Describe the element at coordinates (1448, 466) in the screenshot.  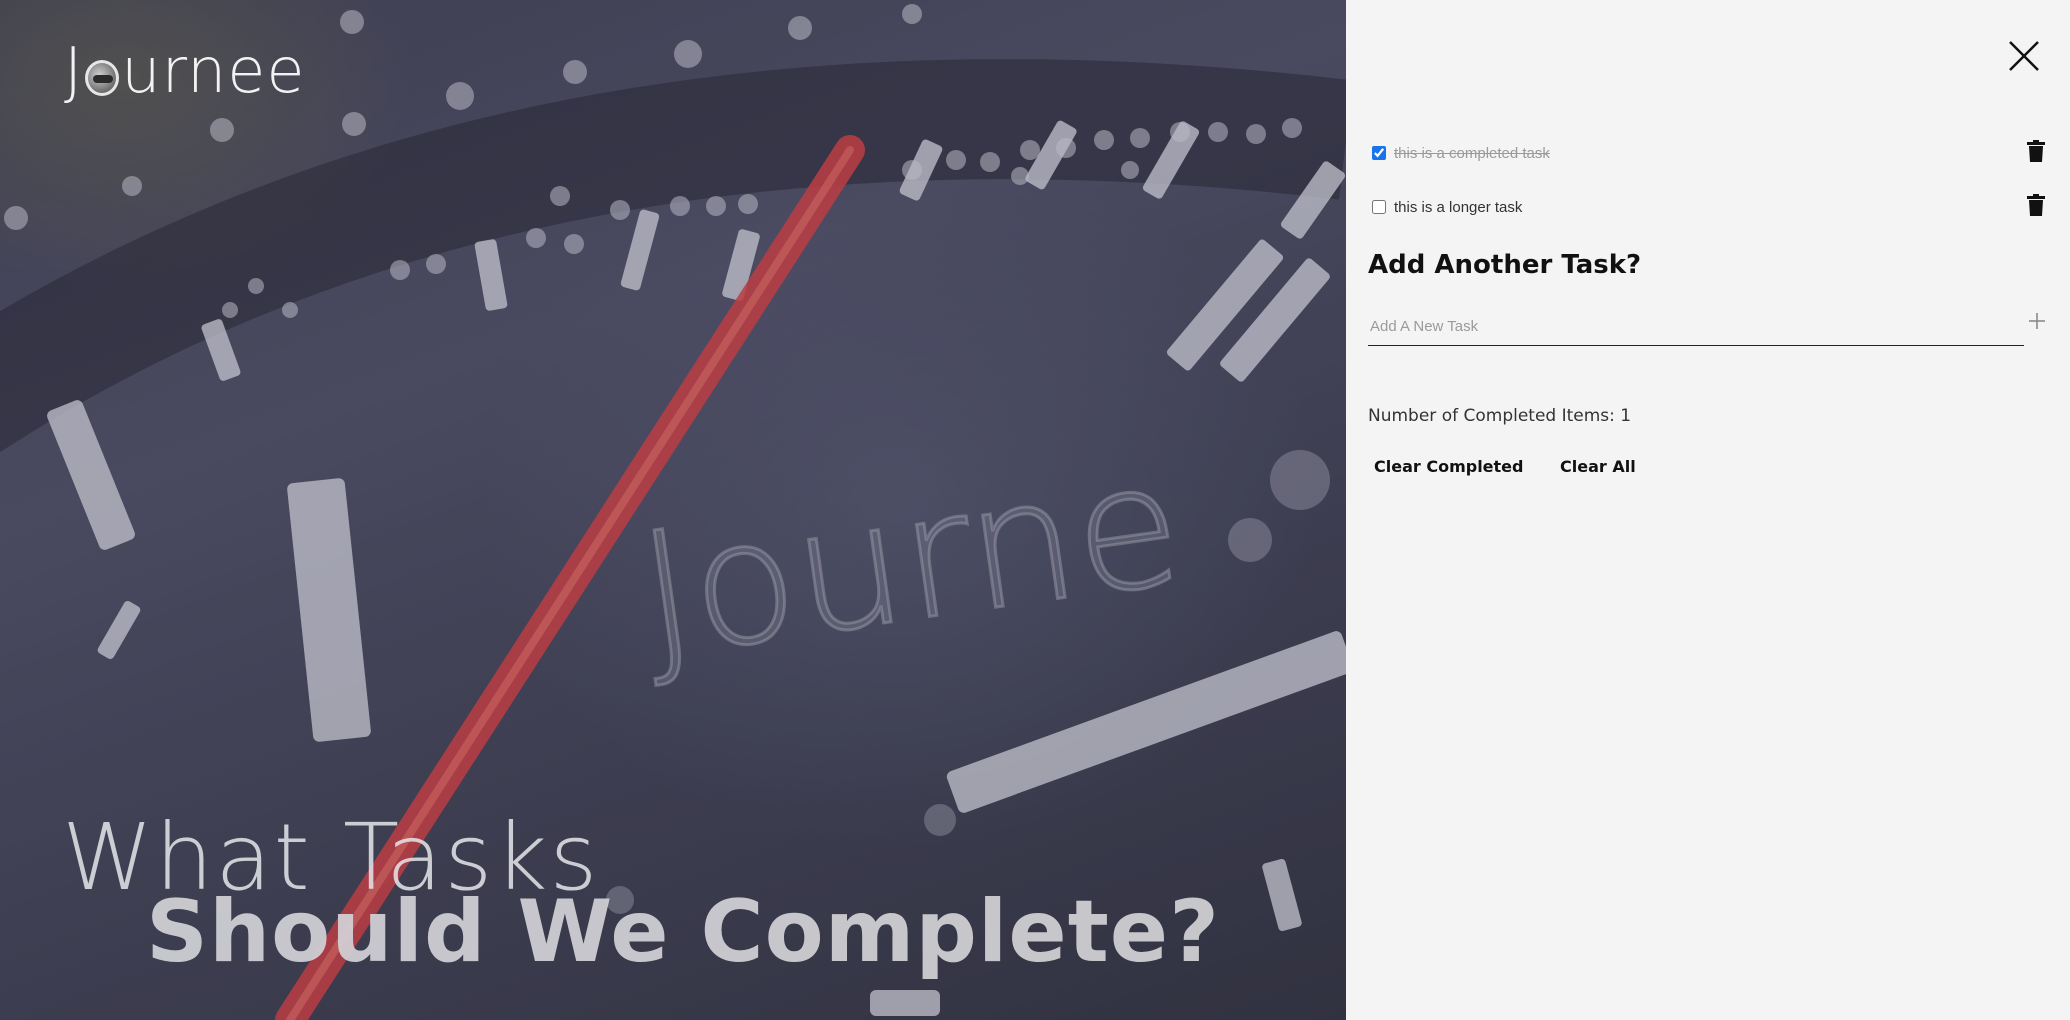
I see `clear-completed-button: Clear Completed` at that location.